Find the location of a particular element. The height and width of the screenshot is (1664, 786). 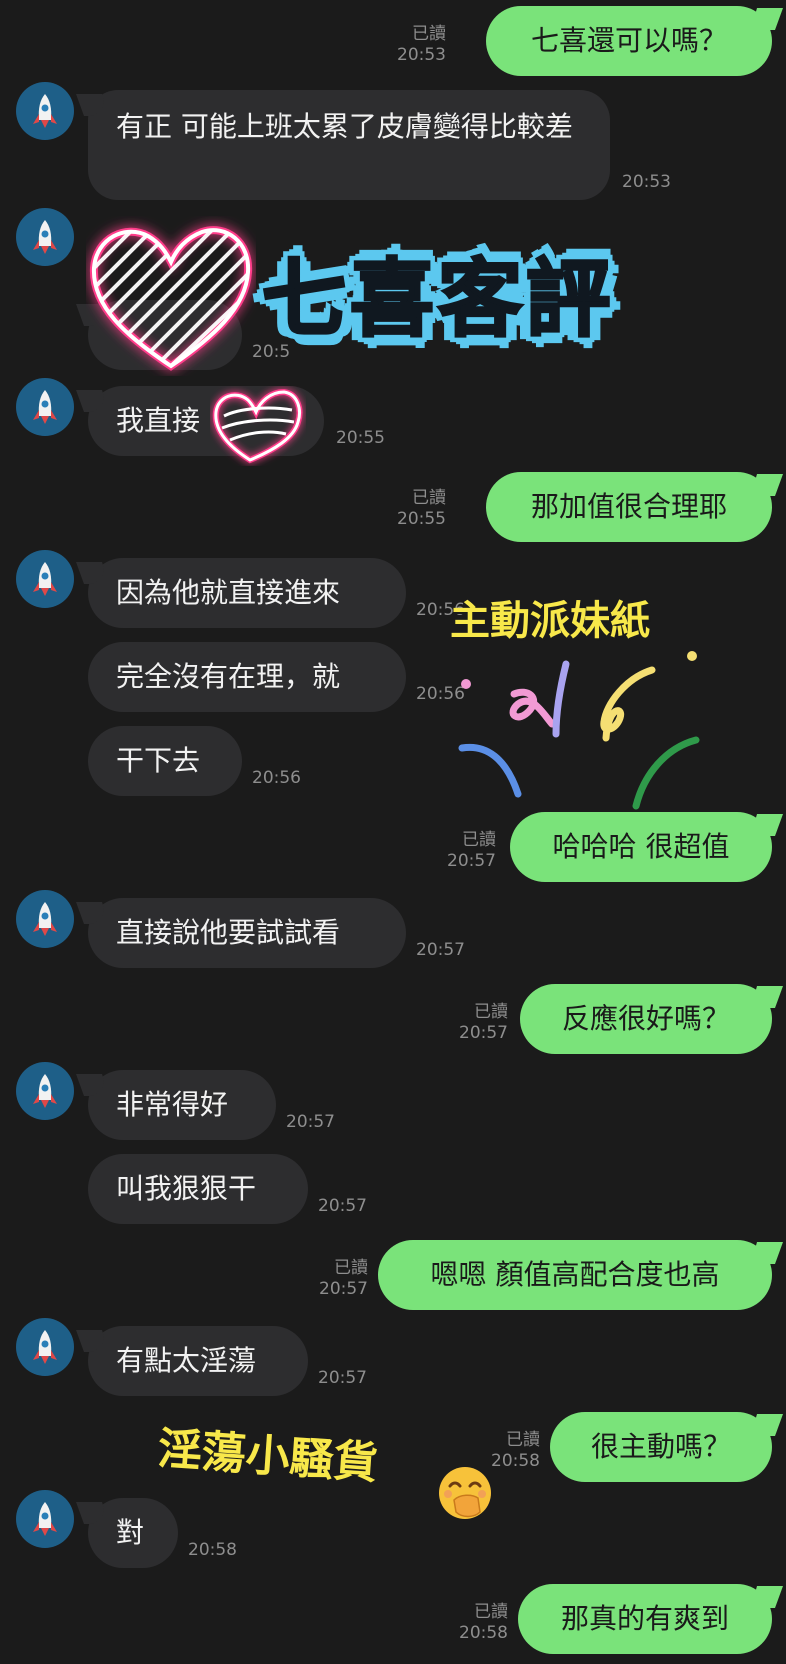

message-bubble-incoming: 叫我狠狠干 is located at coordinates (198, 1189).